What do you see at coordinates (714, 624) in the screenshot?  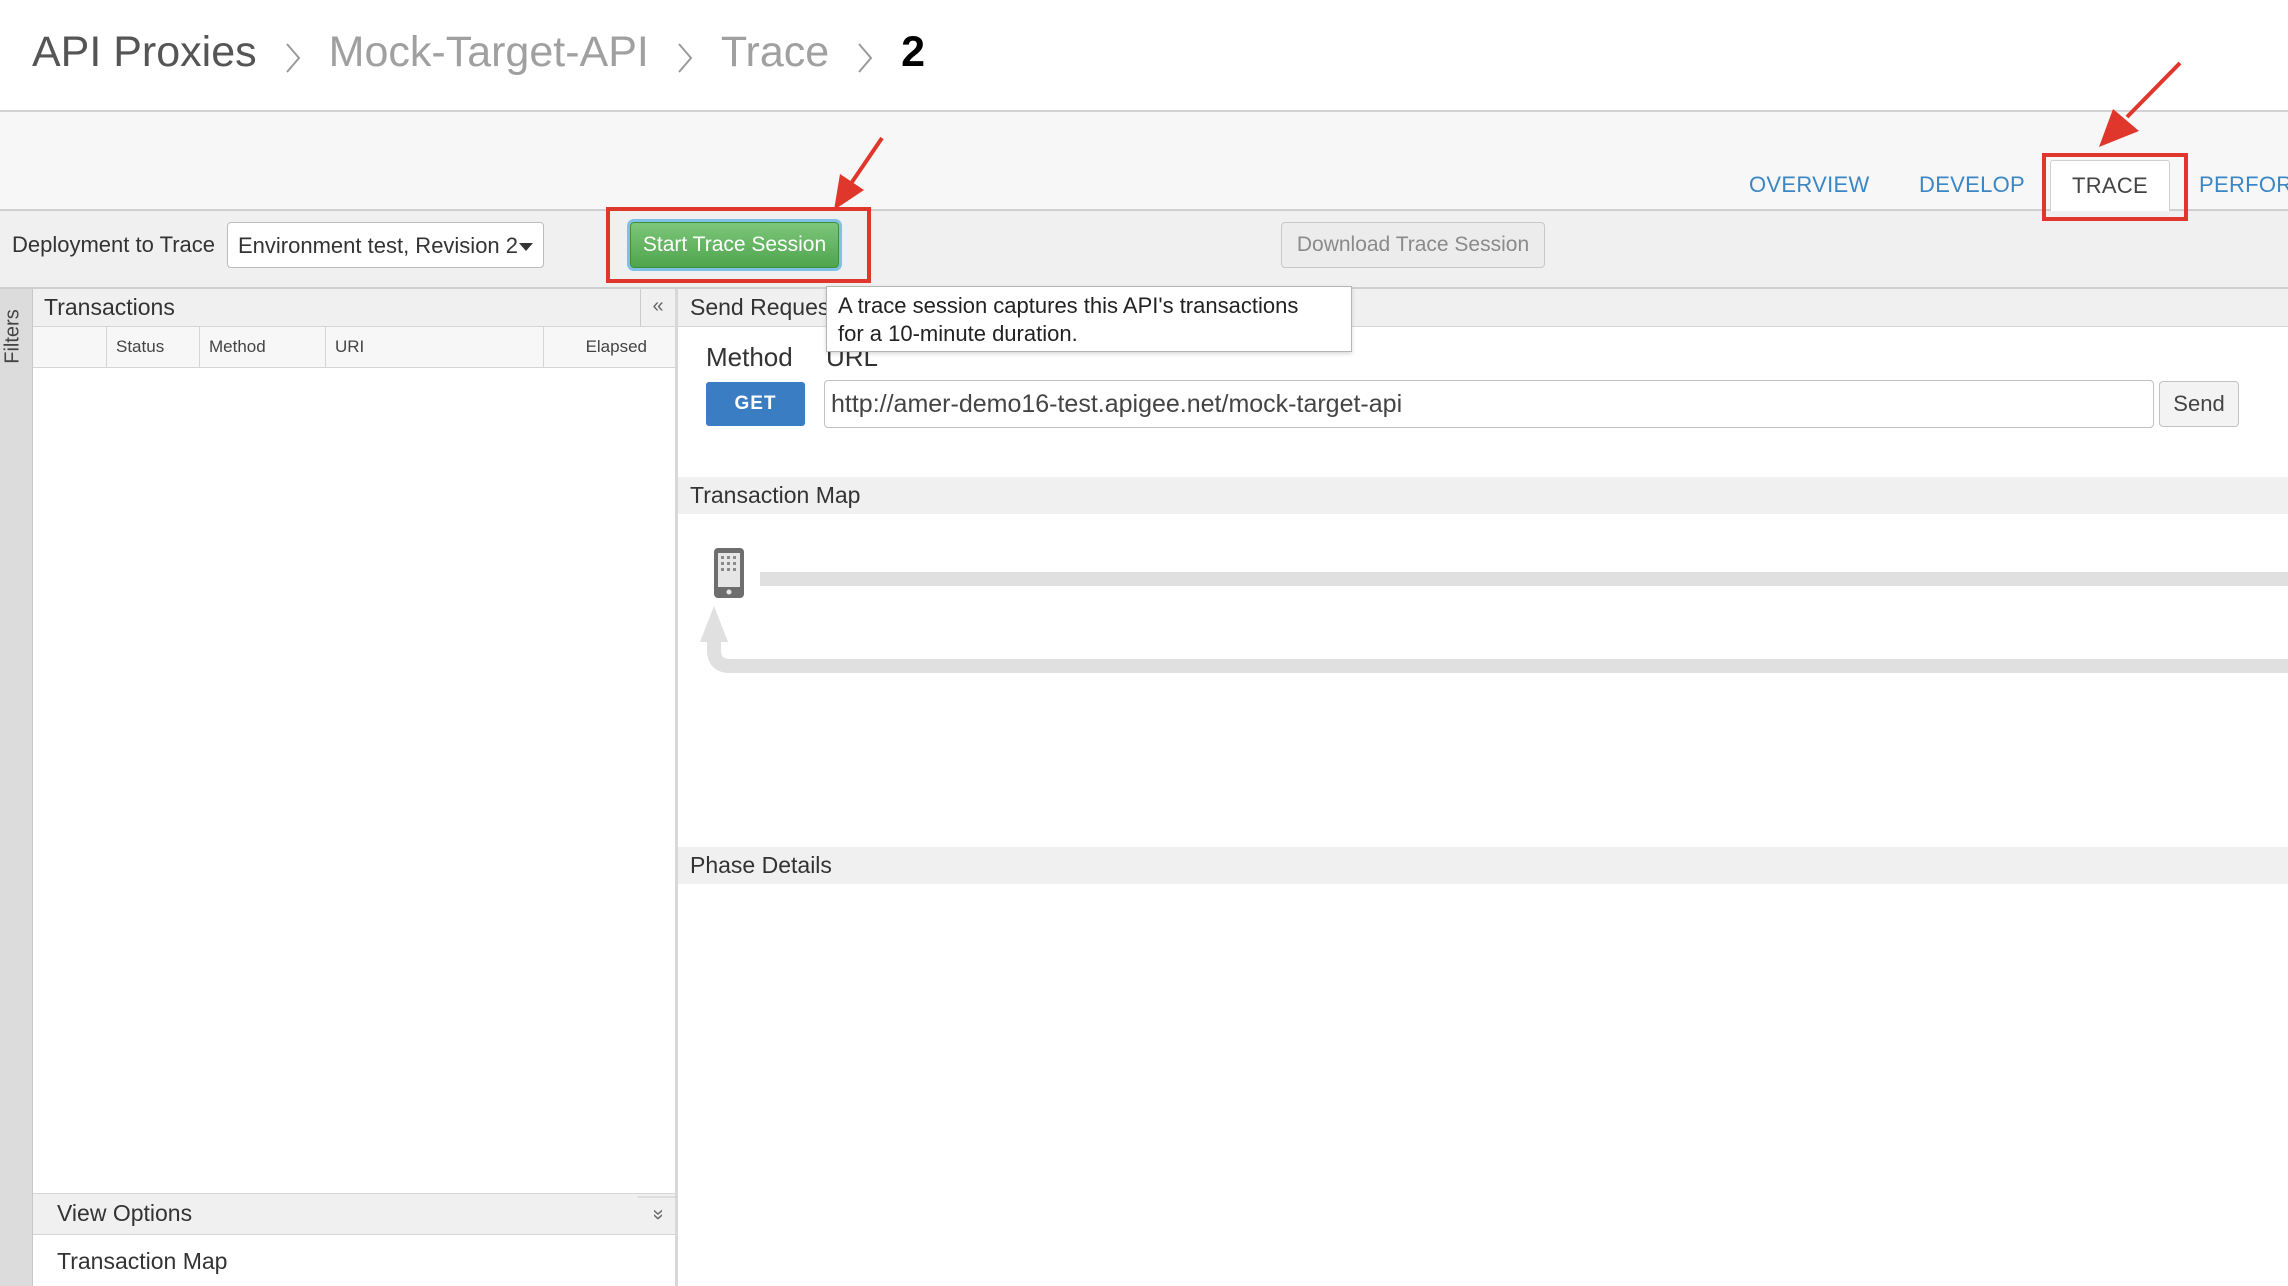 I see `arrow-up-icon` at bounding box center [714, 624].